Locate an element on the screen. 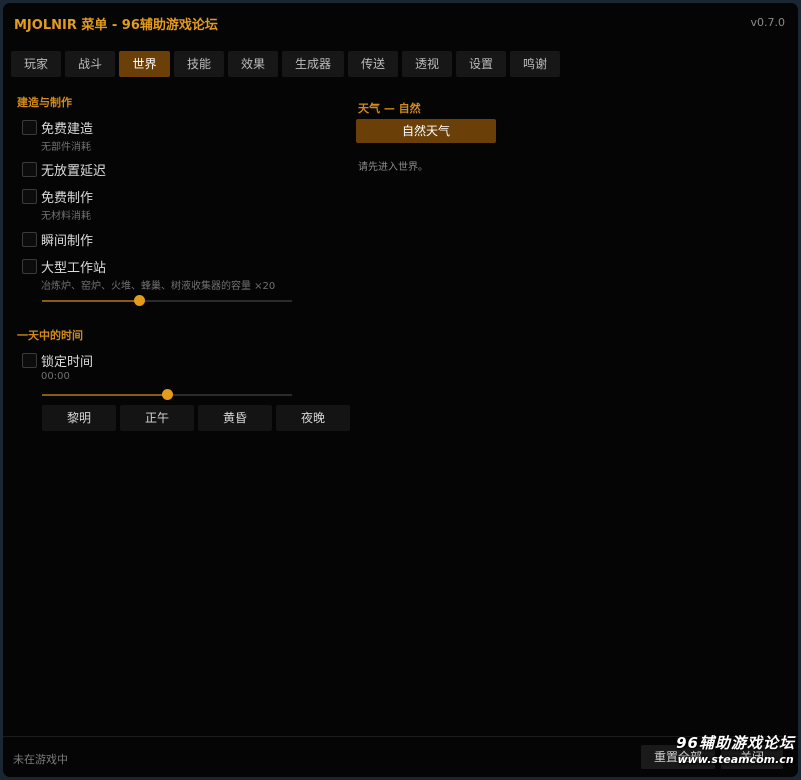  tab-settings: 设置 is located at coordinates (481, 64).